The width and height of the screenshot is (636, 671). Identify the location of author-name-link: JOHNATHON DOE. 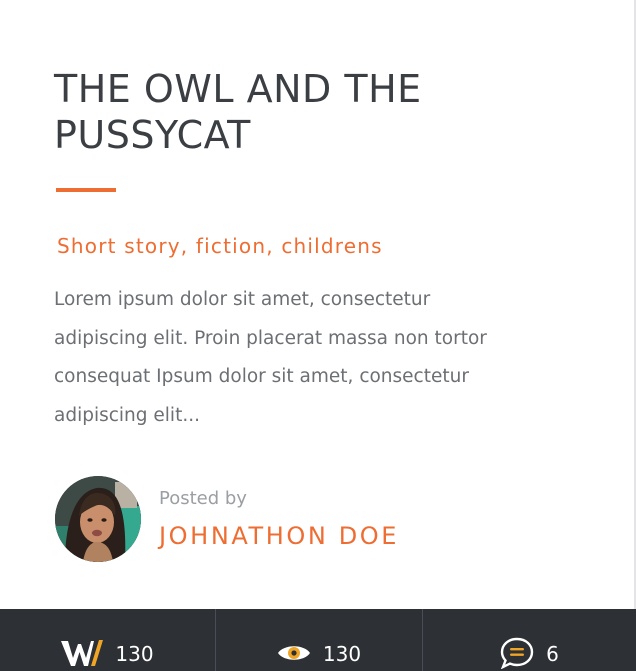
(279, 536).